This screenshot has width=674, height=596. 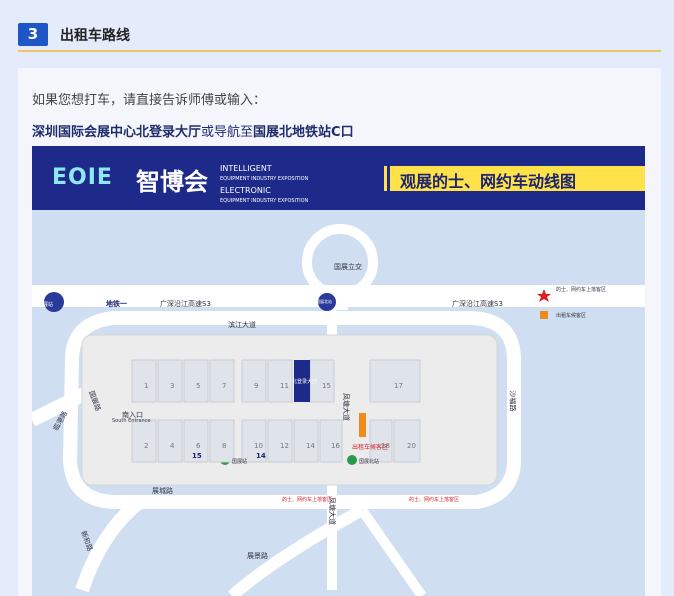 What do you see at coordinates (477, 304) in the screenshot?
I see `label-highway-right: 广深沿江高速S3` at bounding box center [477, 304].